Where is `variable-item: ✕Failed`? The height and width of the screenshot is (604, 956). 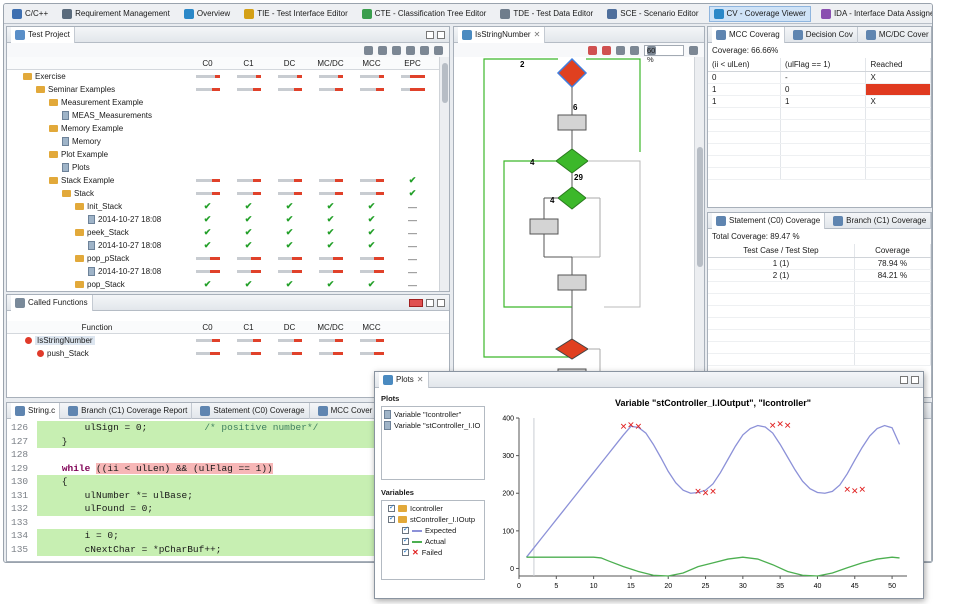
variable-item: ✕Failed is located at coordinates (433, 552).